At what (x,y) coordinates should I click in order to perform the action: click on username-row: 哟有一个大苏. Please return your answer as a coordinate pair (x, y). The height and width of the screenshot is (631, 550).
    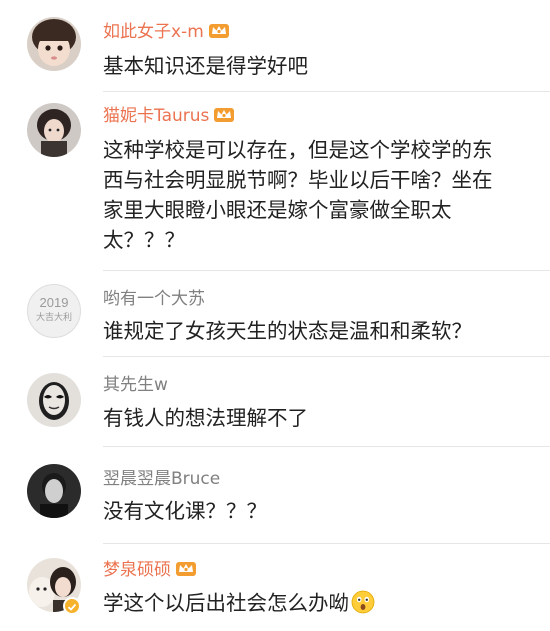
    Looking at the image, I should click on (154, 299).